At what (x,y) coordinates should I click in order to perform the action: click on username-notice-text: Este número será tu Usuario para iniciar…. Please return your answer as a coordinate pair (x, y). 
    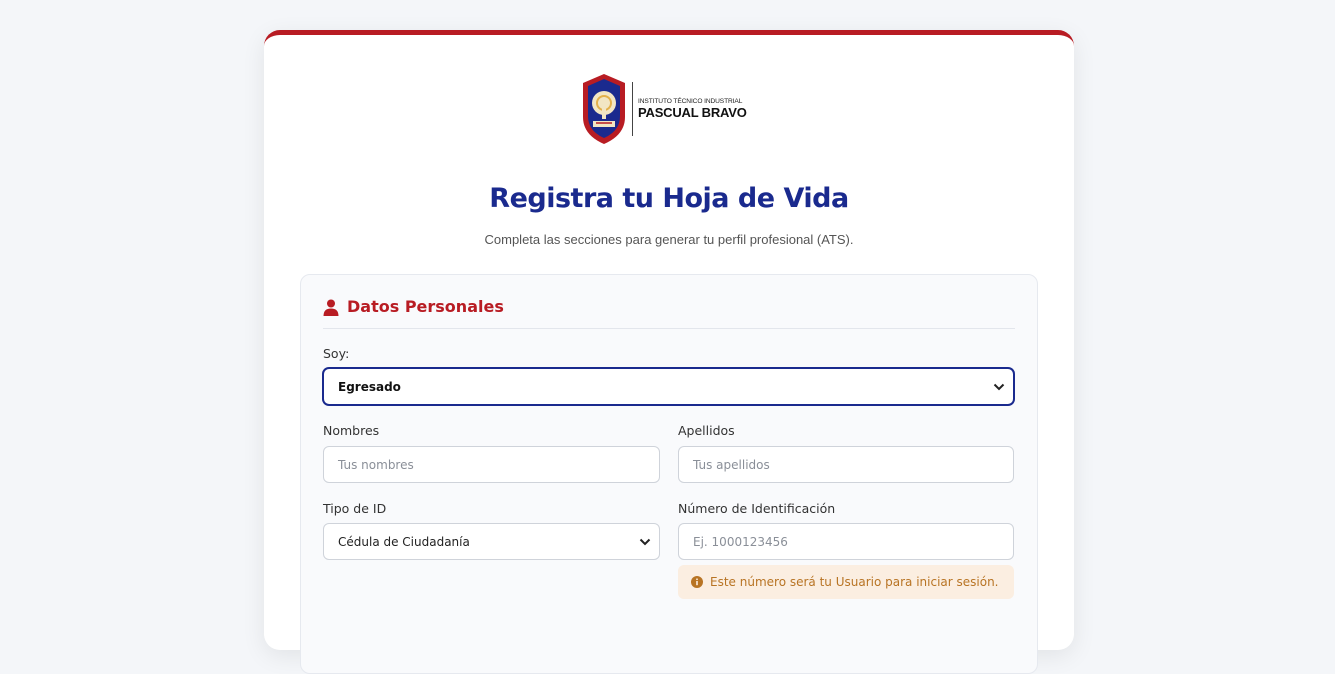
    Looking at the image, I should click on (854, 582).